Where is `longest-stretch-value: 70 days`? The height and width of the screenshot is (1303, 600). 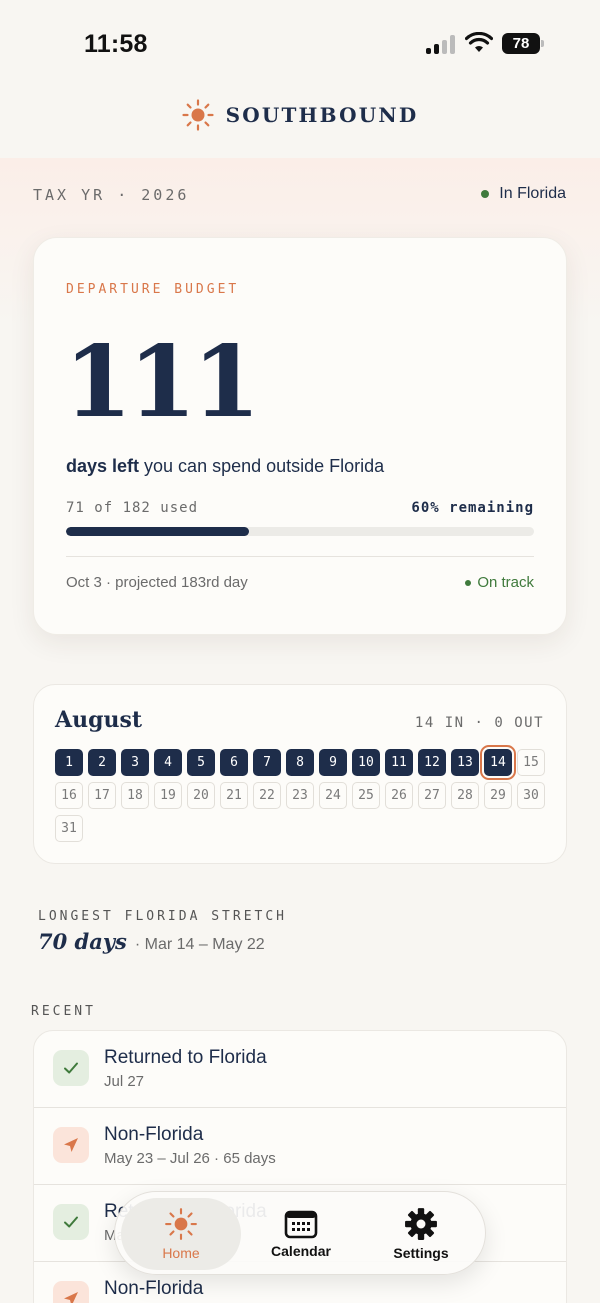
longest-stretch-value: 70 days is located at coordinates (82, 941).